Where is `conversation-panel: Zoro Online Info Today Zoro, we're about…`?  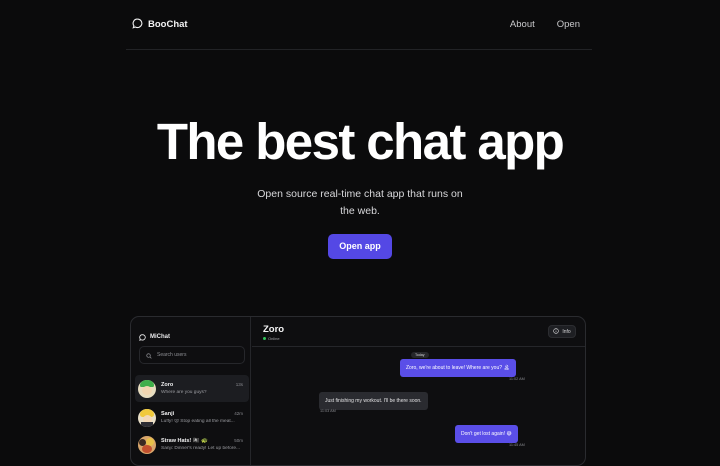 conversation-panel: Zoro Online Info Today Zoro, we're about… is located at coordinates (418, 391).